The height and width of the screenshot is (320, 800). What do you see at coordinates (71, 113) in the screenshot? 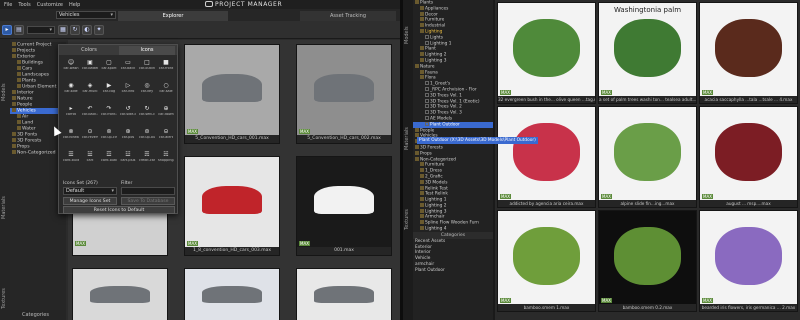
I see `icon-choice: ▸ carrot` at bounding box center [71, 113].